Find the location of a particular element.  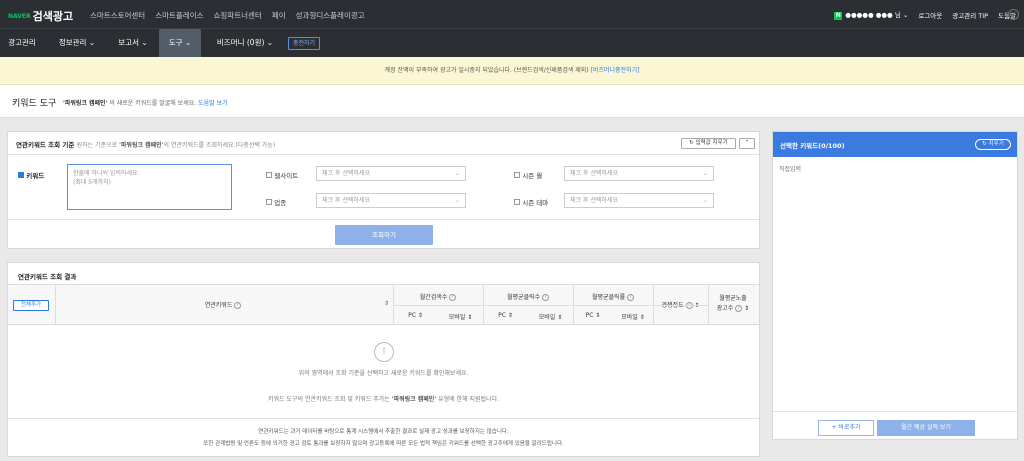

logout-link: 로그아웃 is located at coordinates (930, 15).